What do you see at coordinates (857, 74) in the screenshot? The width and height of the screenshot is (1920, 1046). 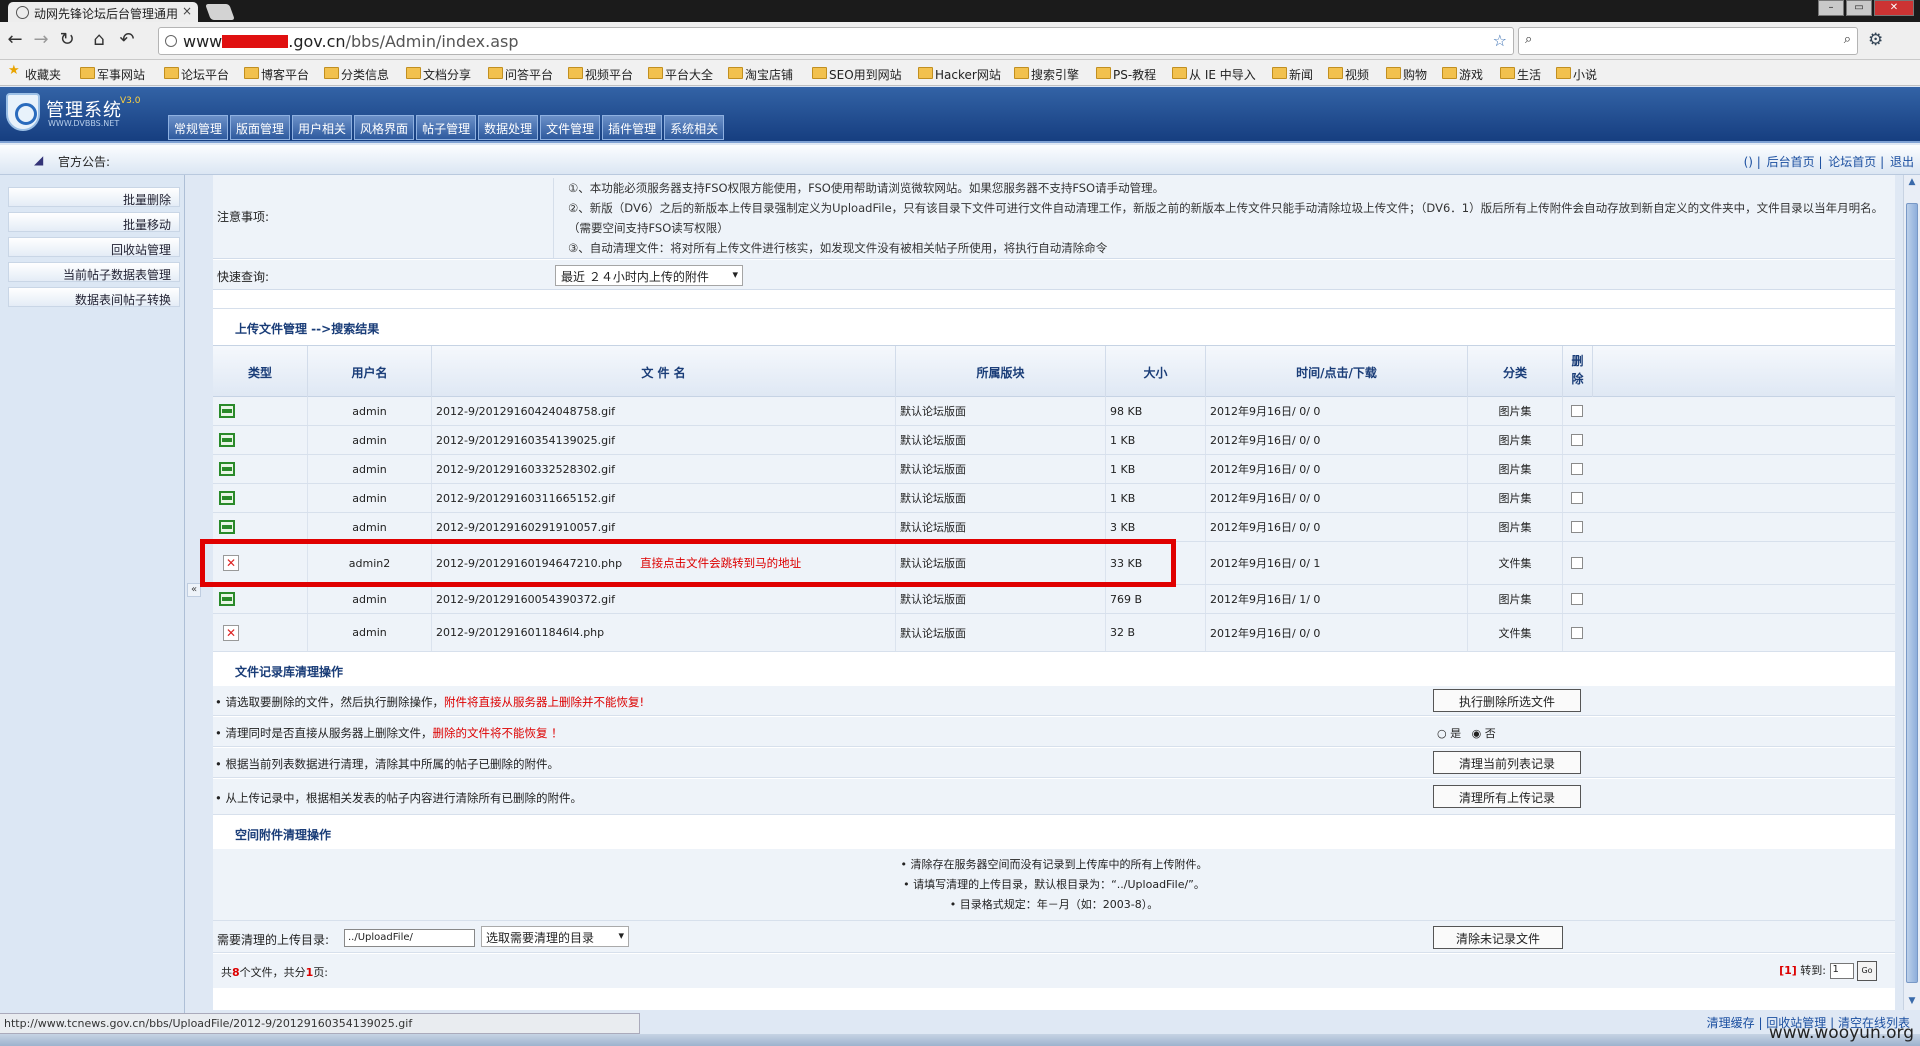 I see `bookmark-item: SEO用到网站` at bounding box center [857, 74].